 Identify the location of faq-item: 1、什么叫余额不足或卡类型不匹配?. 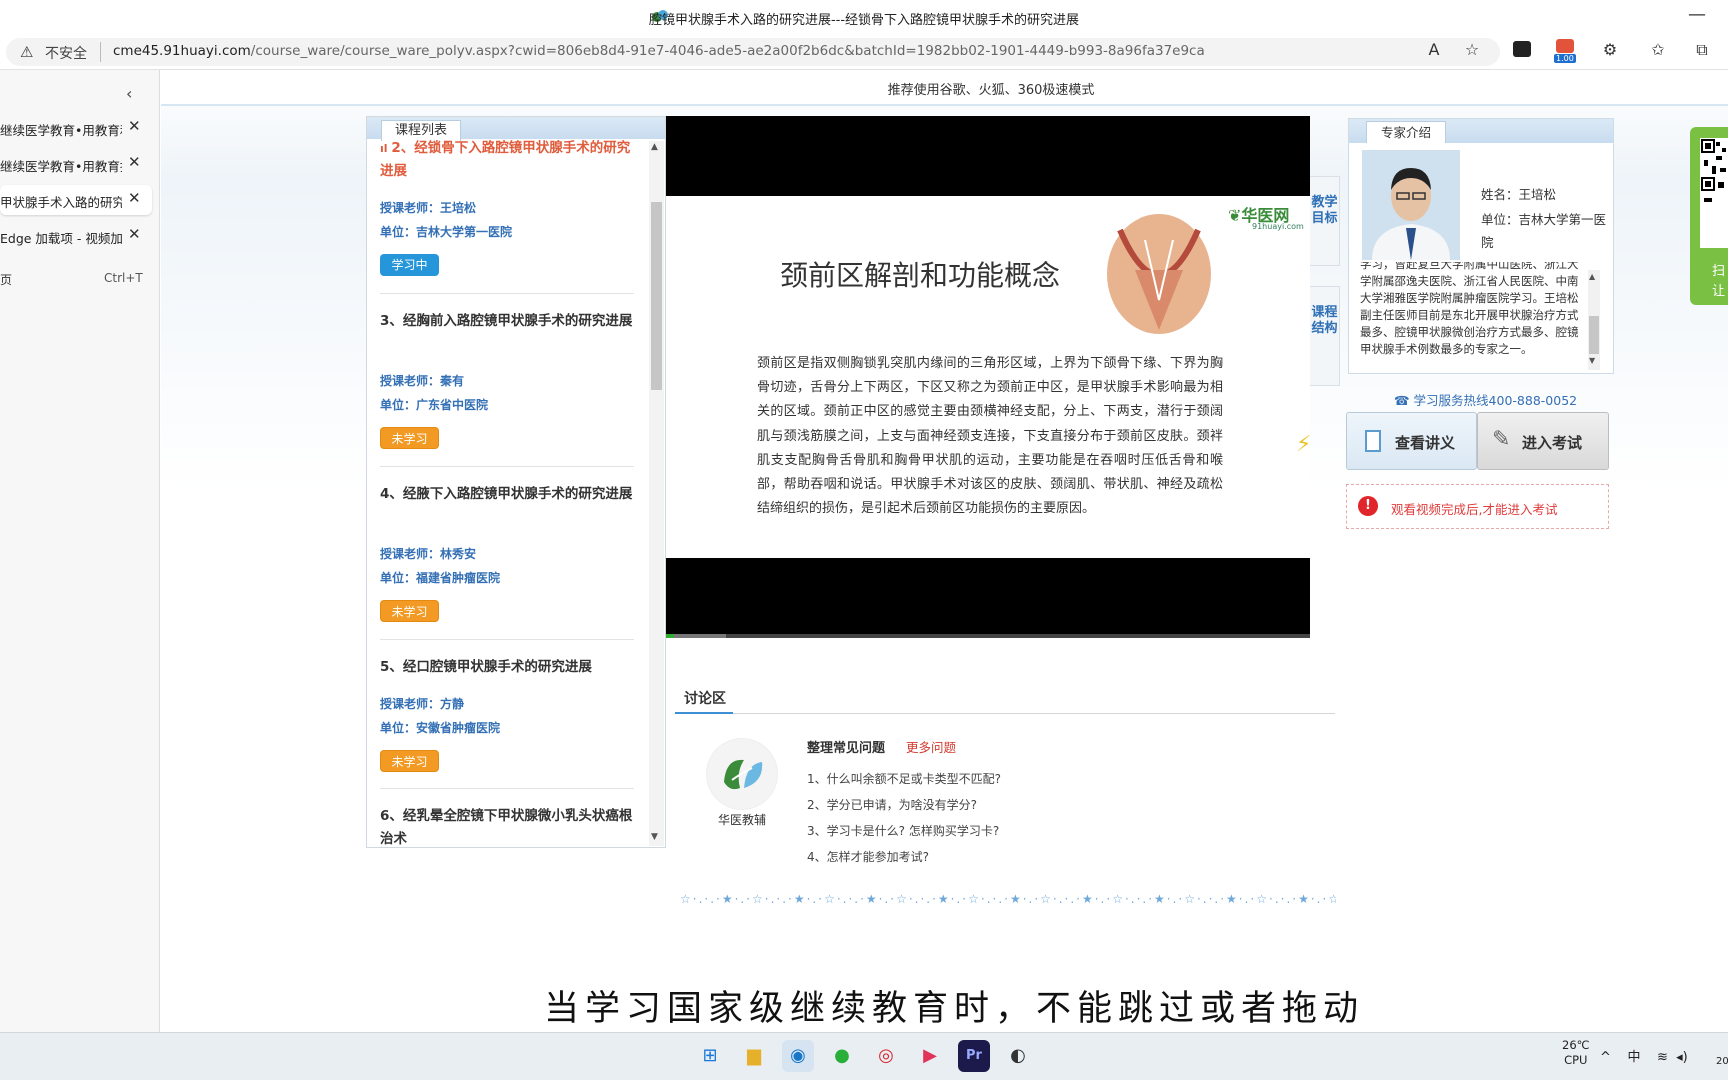
(904, 778).